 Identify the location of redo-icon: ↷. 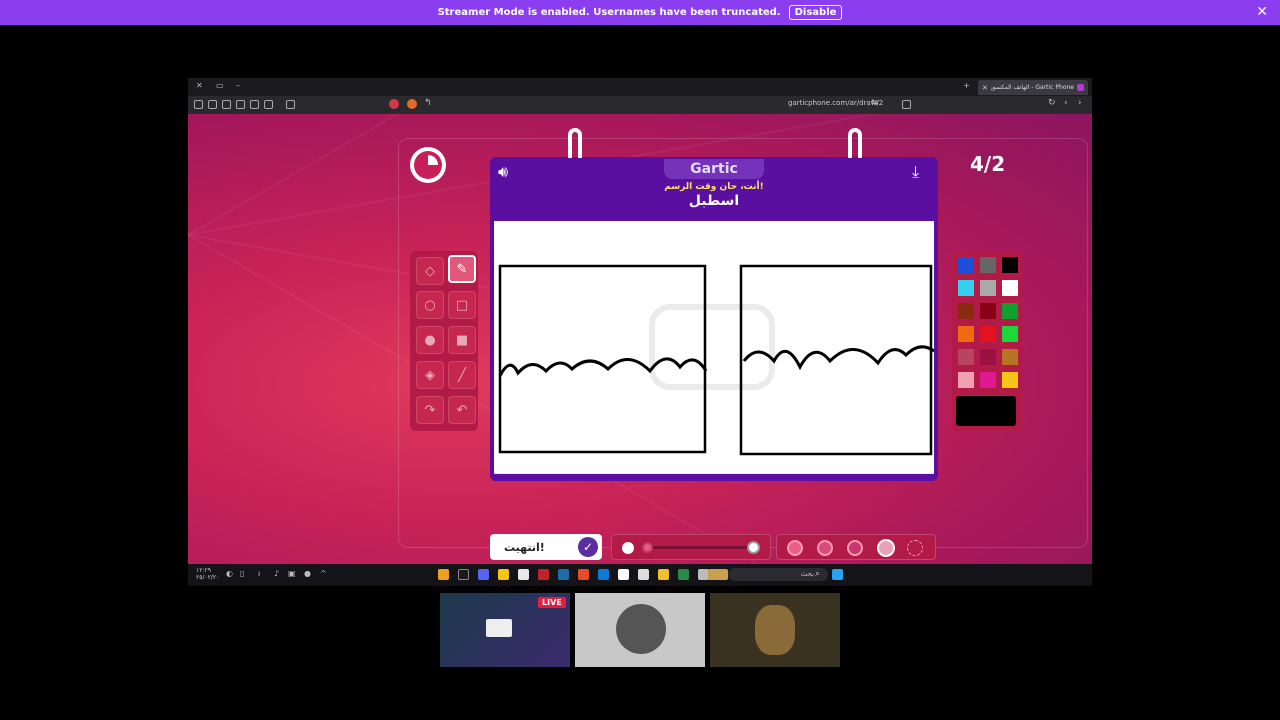
(430, 410).